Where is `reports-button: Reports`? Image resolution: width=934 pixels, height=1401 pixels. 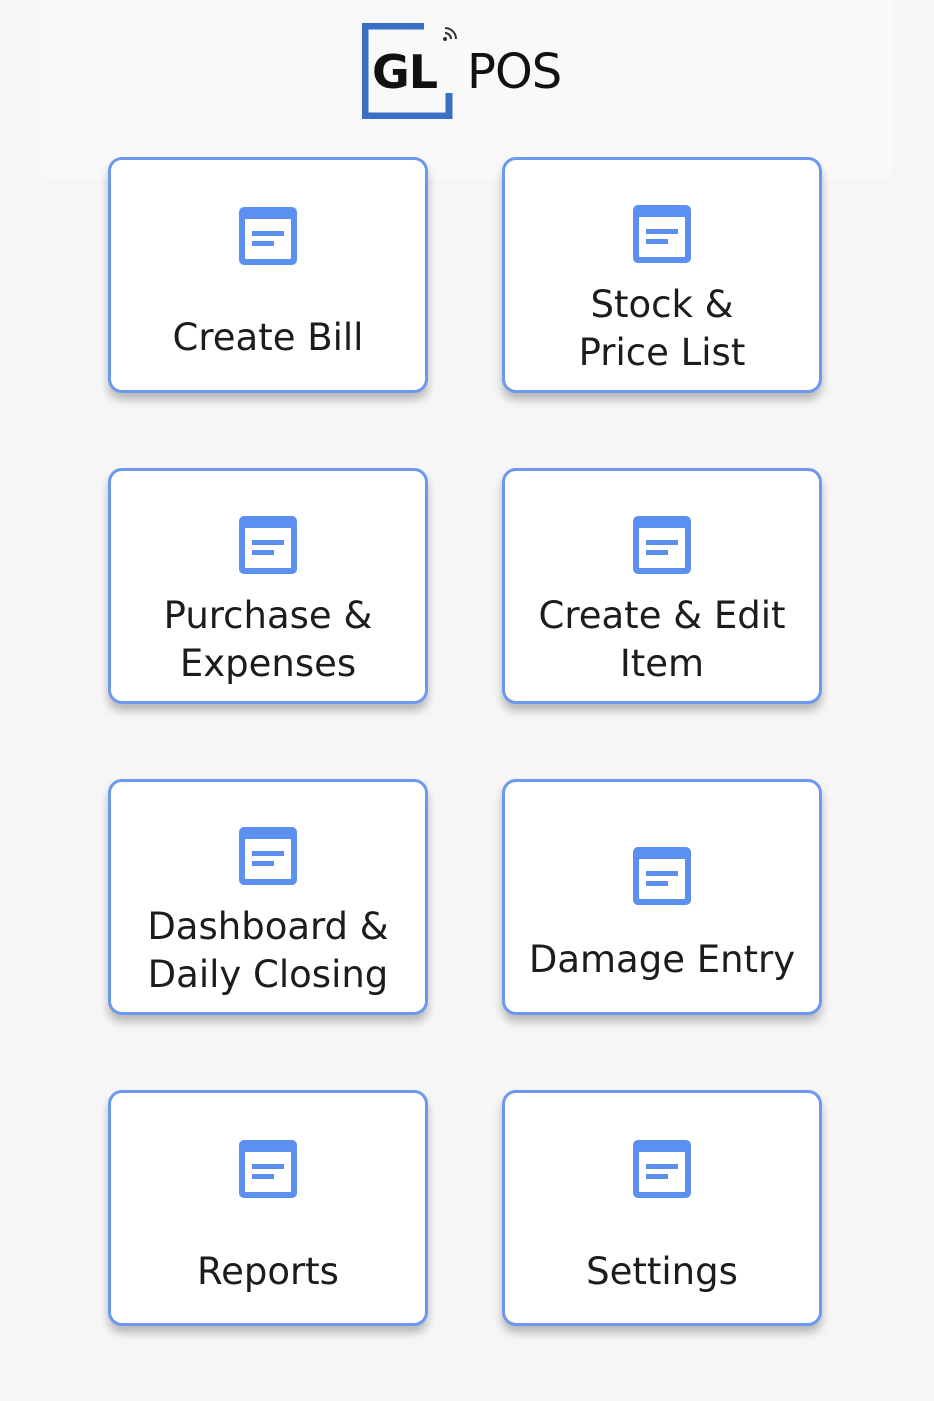
reports-button: Reports is located at coordinates (268, 1208).